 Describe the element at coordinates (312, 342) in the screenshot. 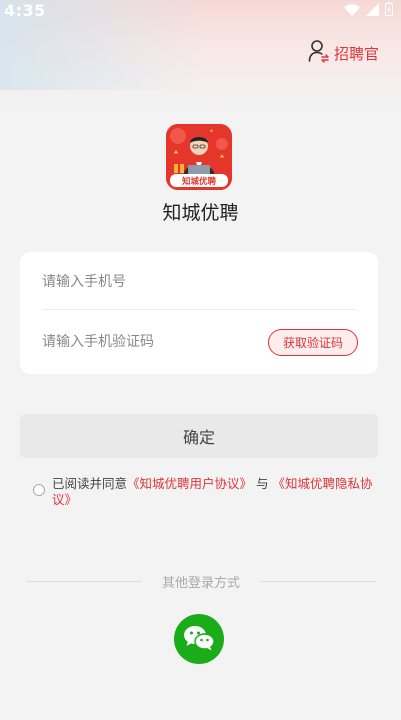

I see `get-code-button: 获取验证码` at that location.